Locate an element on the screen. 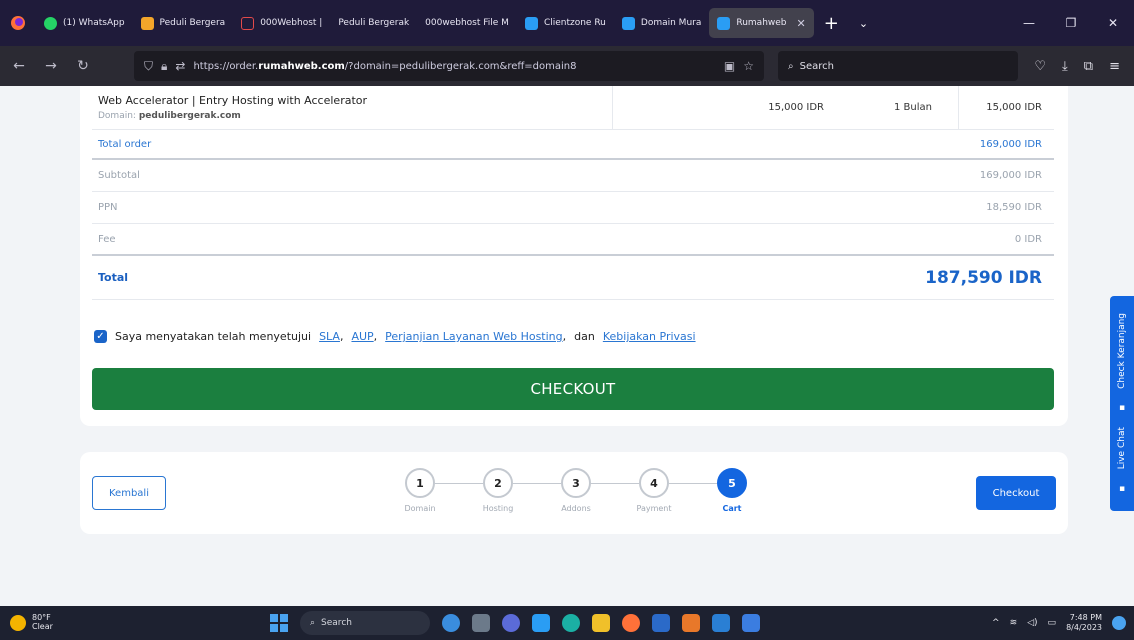 The width and height of the screenshot is (1134, 640). side-widget: Check Keranjang ▪ Live Chat ▪ is located at coordinates (1122, 403).